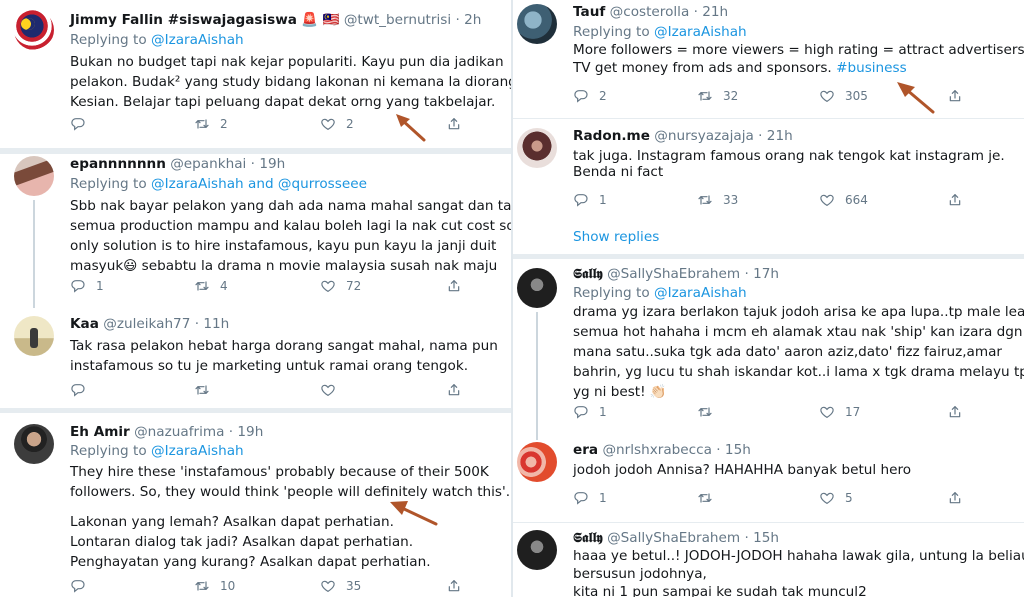  What do you see at coordinates (340, 586) in the screenshot?
I see `like-button: 35` at bounding box center [340, 586].